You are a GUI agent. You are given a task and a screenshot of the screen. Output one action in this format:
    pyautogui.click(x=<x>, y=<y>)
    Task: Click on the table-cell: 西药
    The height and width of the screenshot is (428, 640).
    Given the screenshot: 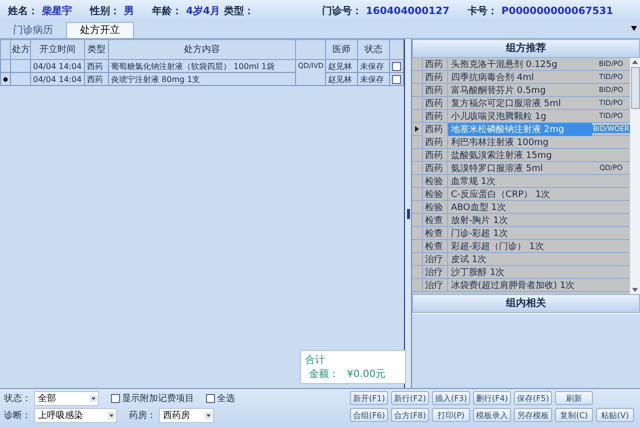 What is the action you would take?
    pyautogui.click(x=96, y=66)
    